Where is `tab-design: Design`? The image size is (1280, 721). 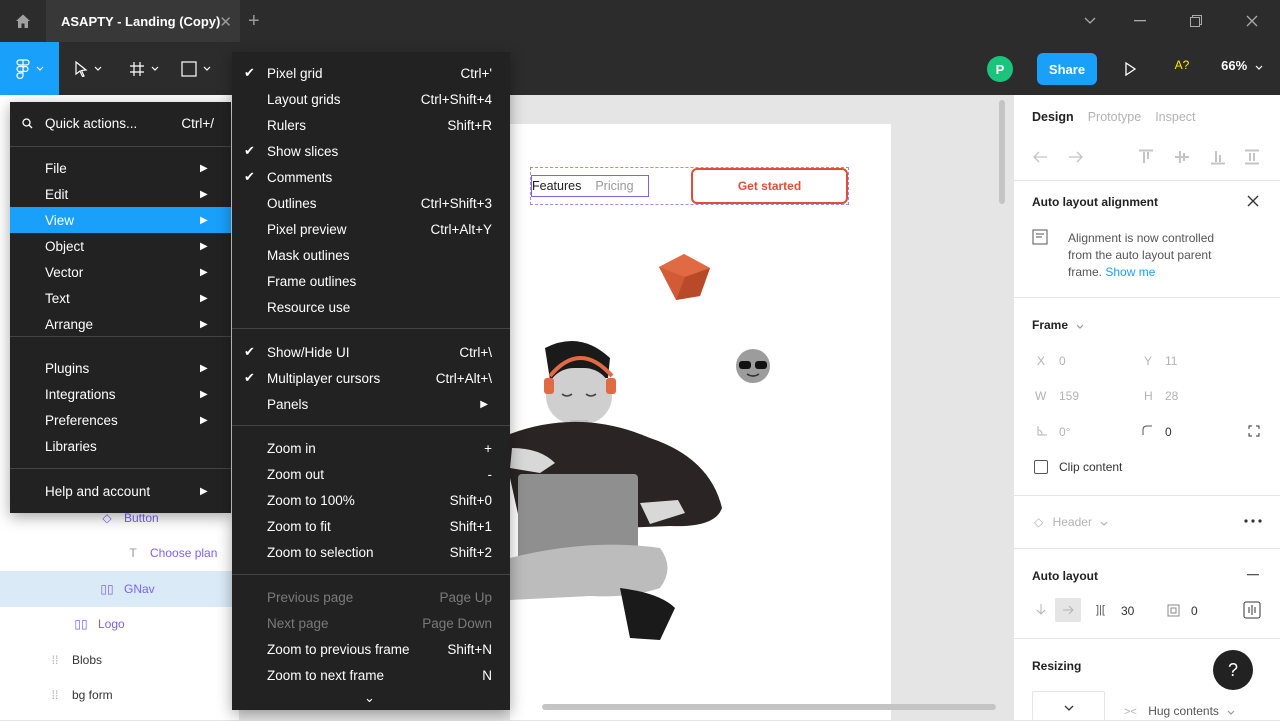
tab-design: Design is located at coordinates (1053, 117).